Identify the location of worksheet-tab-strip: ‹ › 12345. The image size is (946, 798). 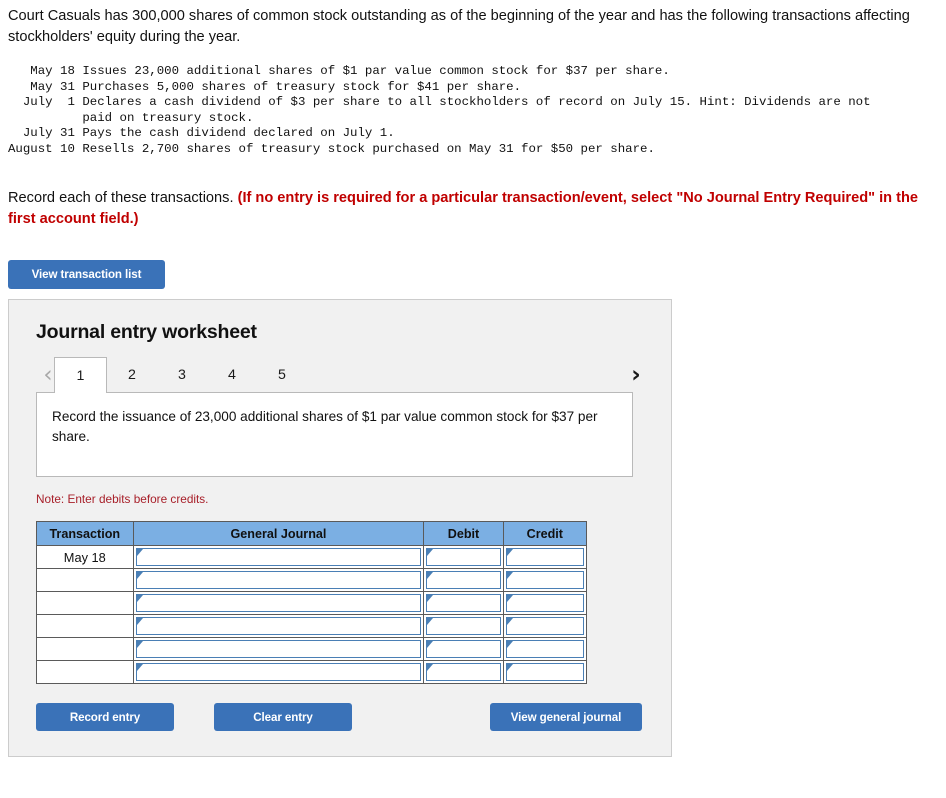
(342, 375).